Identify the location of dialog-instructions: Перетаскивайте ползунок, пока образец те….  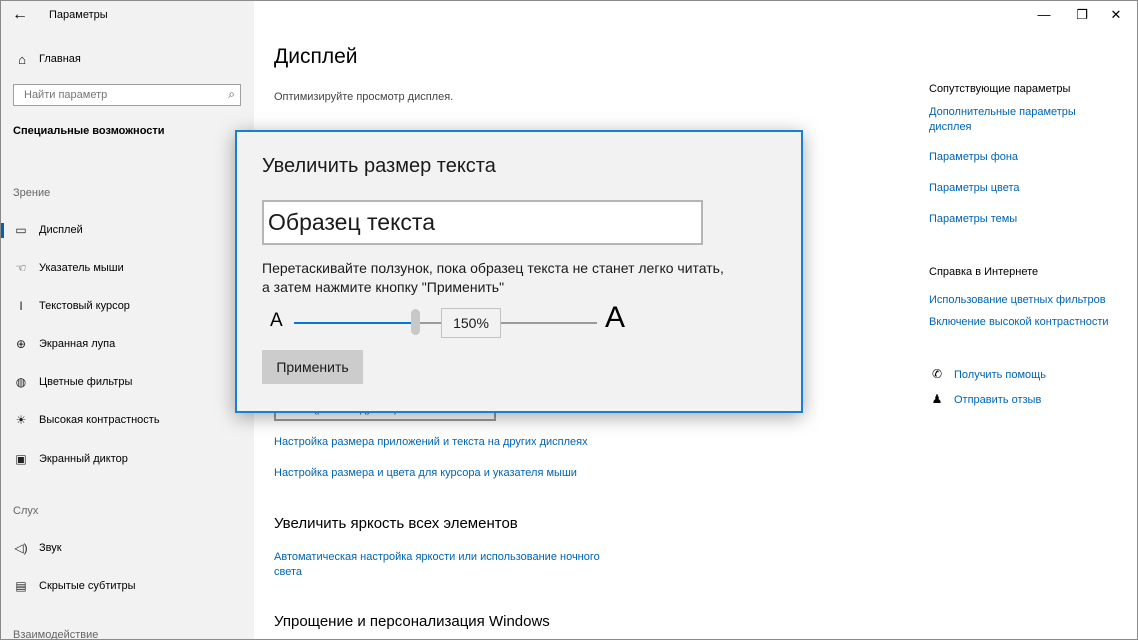
(493, 277).